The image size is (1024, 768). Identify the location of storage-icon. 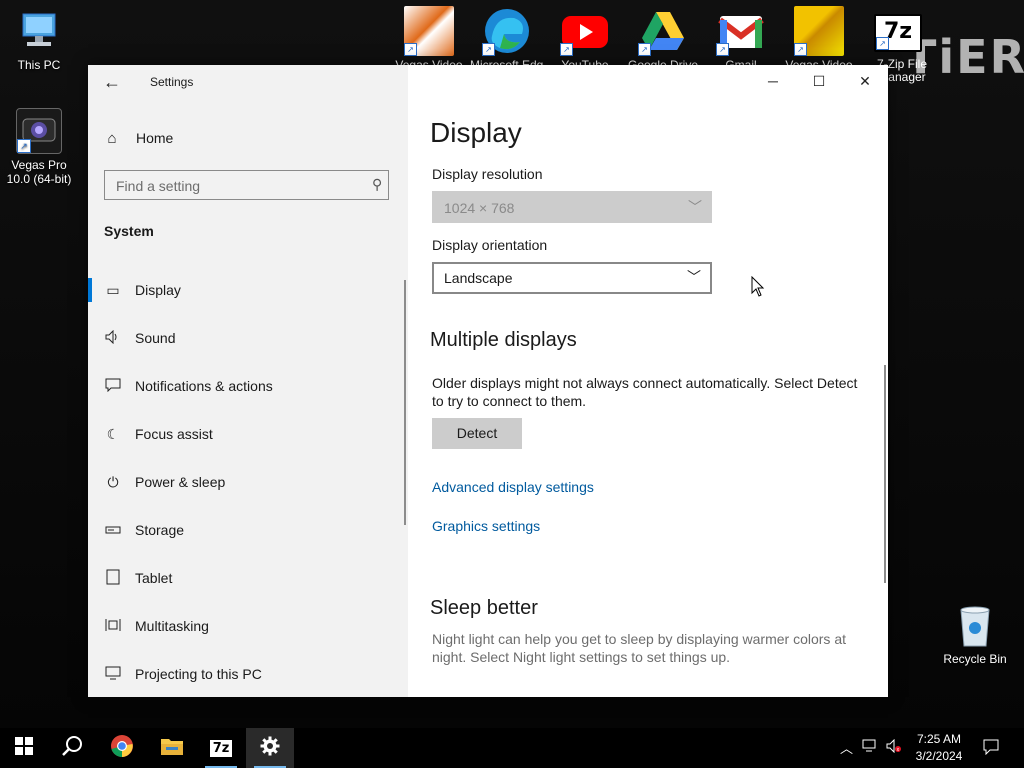
(113, 530).